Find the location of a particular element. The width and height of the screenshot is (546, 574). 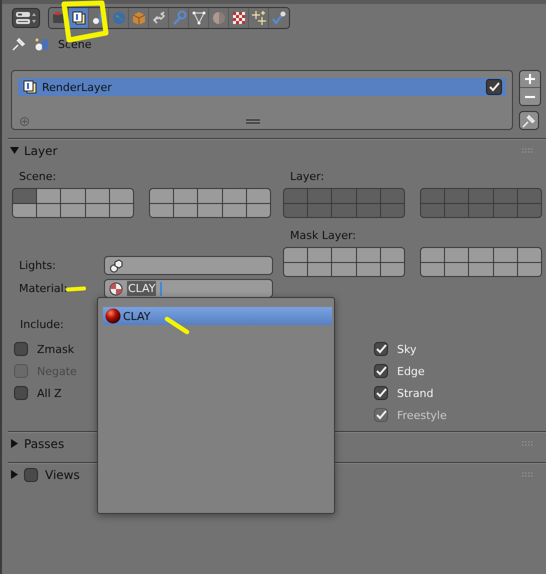

add-button is located at coordinates (530, 79).